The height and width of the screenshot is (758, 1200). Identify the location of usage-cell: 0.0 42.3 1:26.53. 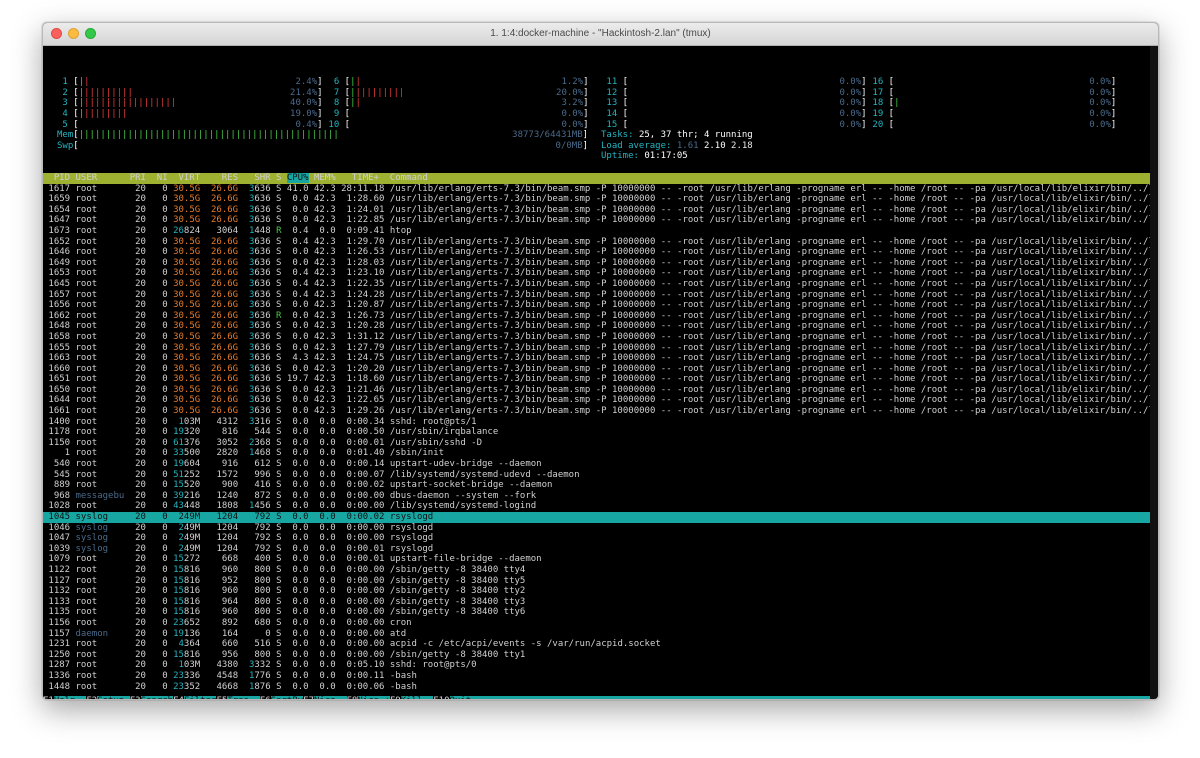
(335, 252).